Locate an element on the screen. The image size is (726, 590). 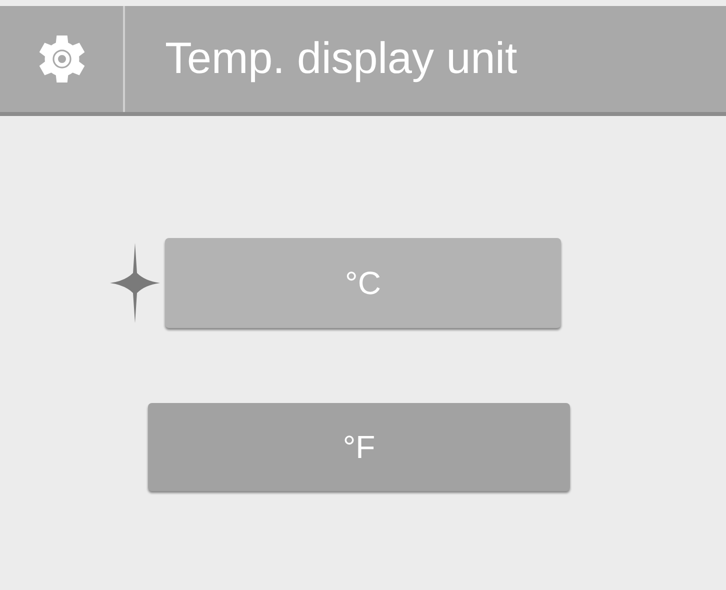
header-title: Temp. display unit is located at coordinates (341, 59).